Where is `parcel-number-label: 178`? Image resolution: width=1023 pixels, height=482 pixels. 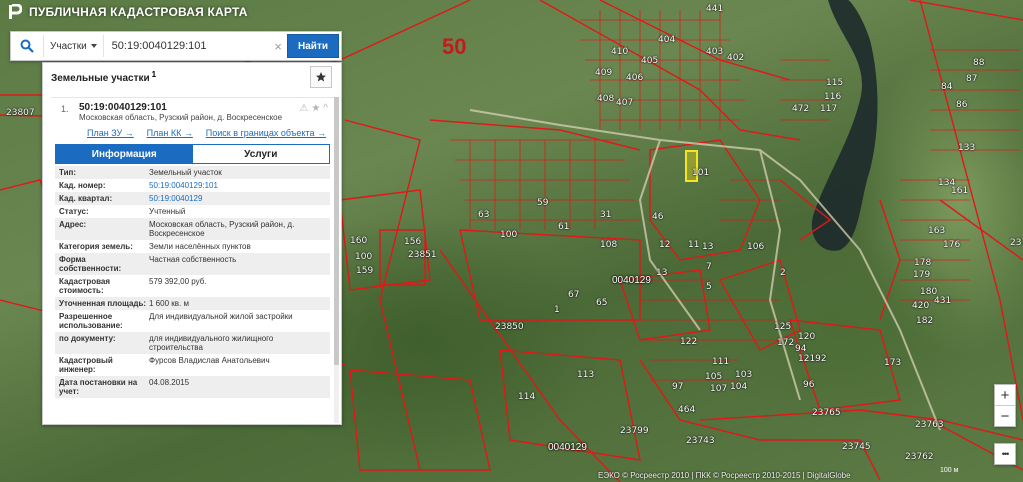
parcel-number-label: 178 is located at coordinates (922, 263).